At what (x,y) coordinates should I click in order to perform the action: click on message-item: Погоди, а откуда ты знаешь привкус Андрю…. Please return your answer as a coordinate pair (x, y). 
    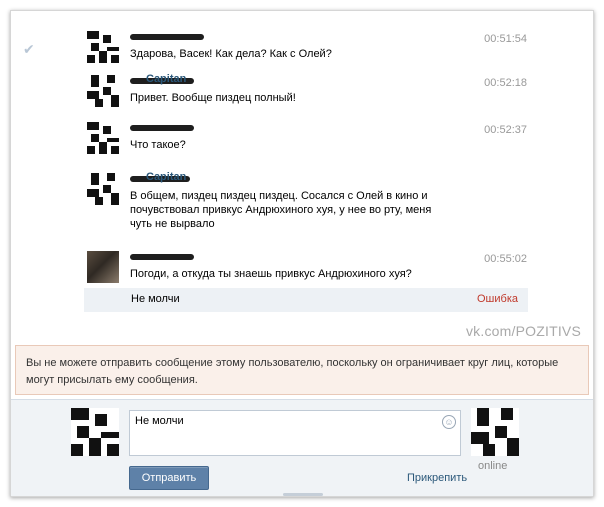
    Looking at the image, I should click on (307, 268).